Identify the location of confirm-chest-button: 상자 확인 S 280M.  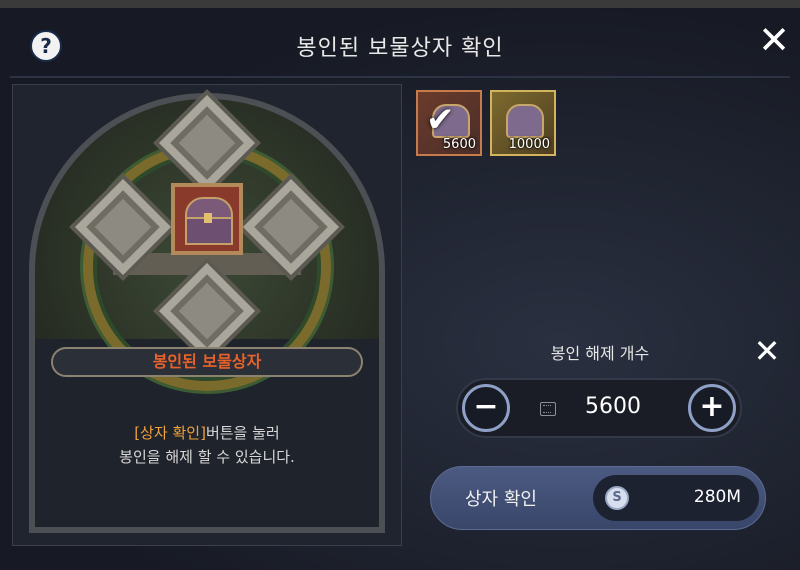
(598, 498).